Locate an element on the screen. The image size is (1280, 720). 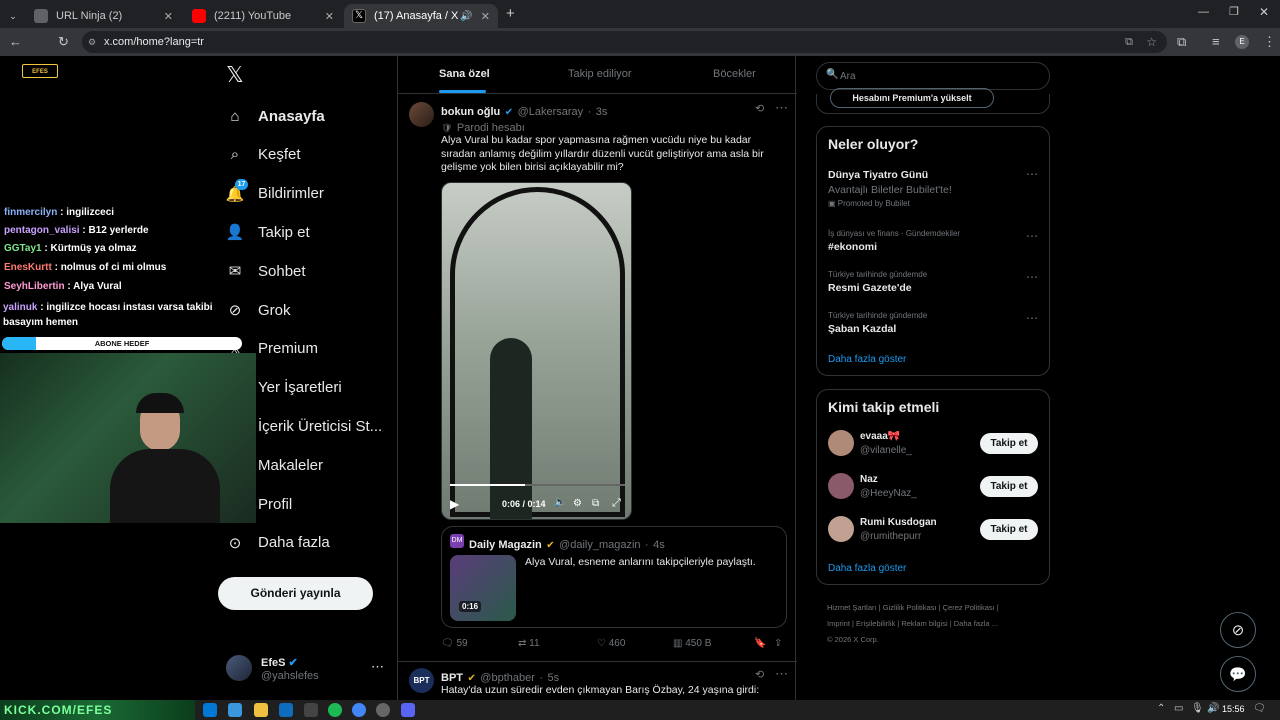
window-close-button: ✕ is located at coordinates (1264, 12).